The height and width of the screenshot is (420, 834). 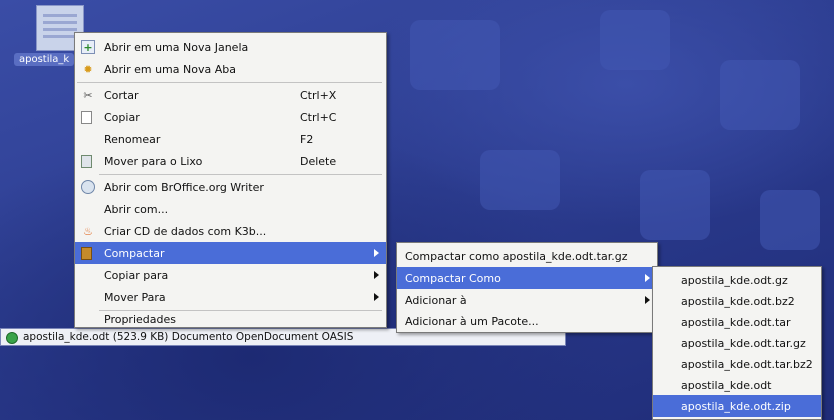 What do you see at coordinates (230, 275) in the screenshot?
I see `menu-item-copy-to: Copiar para` at bounding box center [230, 275].